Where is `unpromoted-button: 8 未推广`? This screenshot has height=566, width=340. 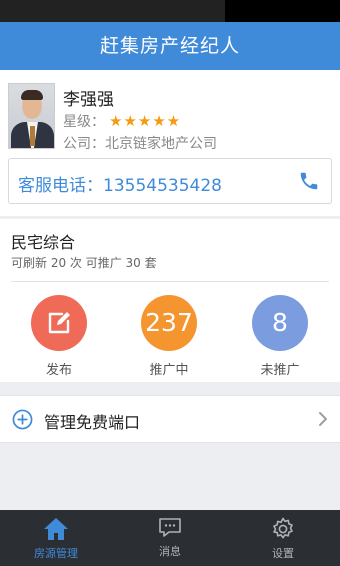 unpromoted-button: 8 未推广 is located at coordinates (280, 336).